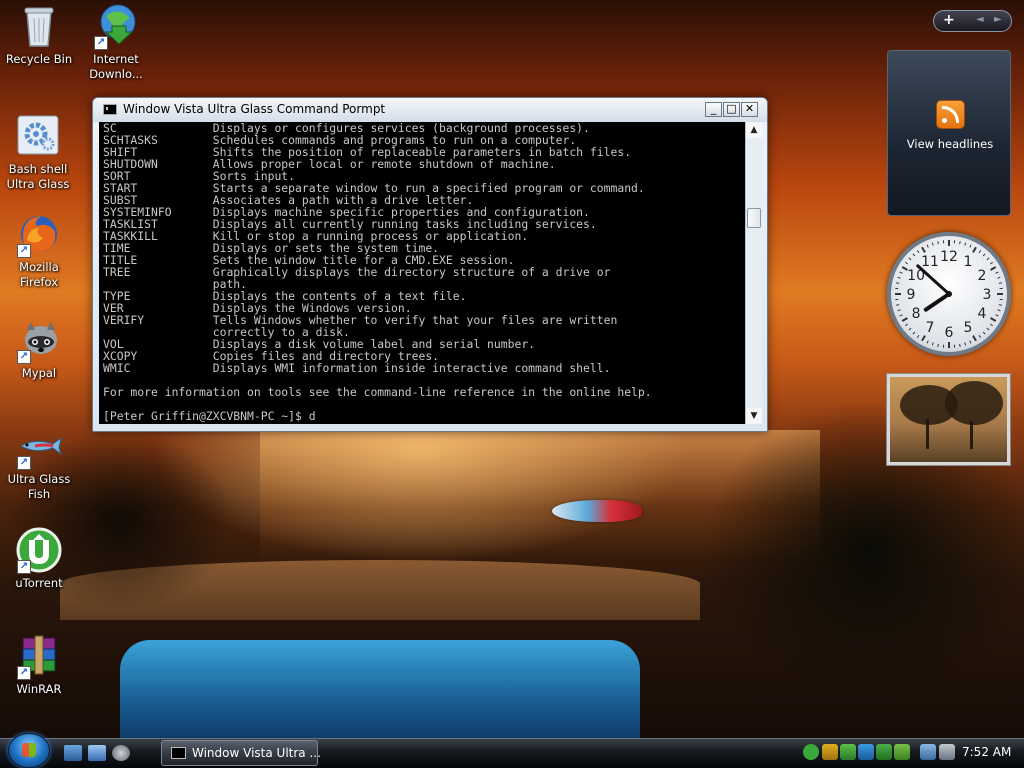 The width and height of the screenshot is (1024, 768). I want to click on minimize-button: _, so click(713, 109).